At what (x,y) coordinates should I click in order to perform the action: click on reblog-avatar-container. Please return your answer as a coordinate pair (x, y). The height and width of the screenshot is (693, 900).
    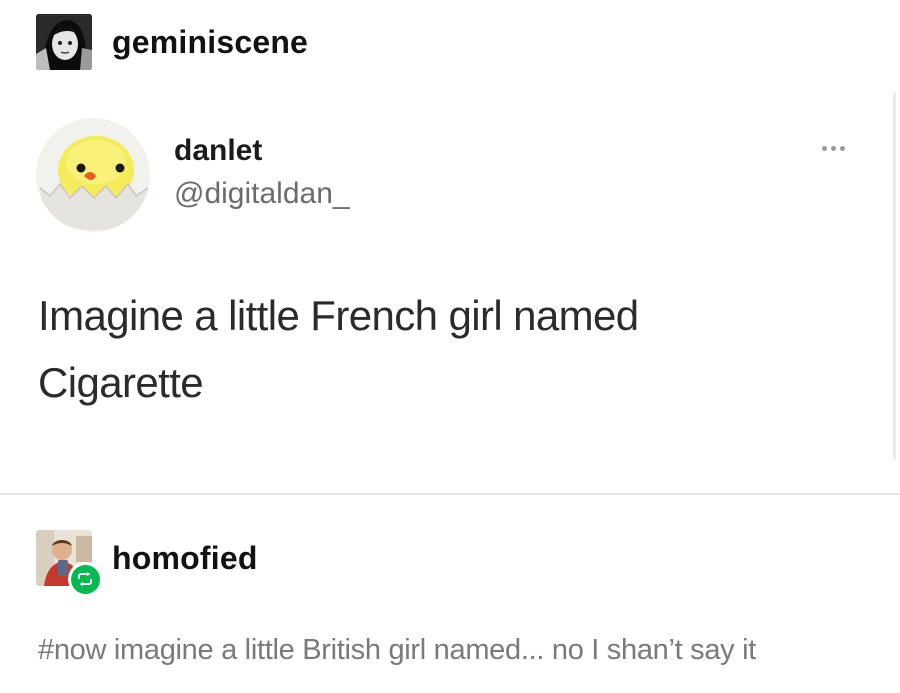
    Looking at the image, I should click on (69, 563).